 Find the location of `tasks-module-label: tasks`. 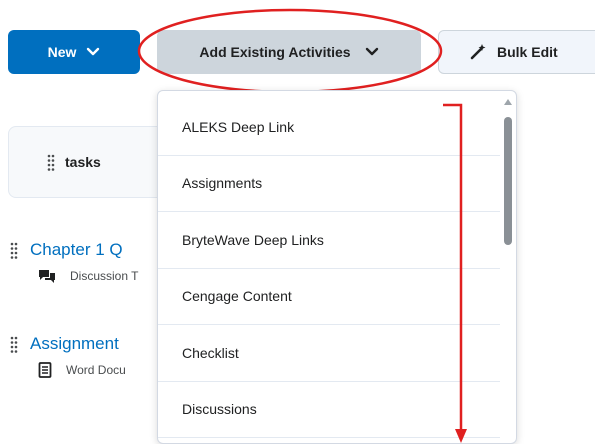

tasks-module-label: tasks is located at coordinates (83, 162).